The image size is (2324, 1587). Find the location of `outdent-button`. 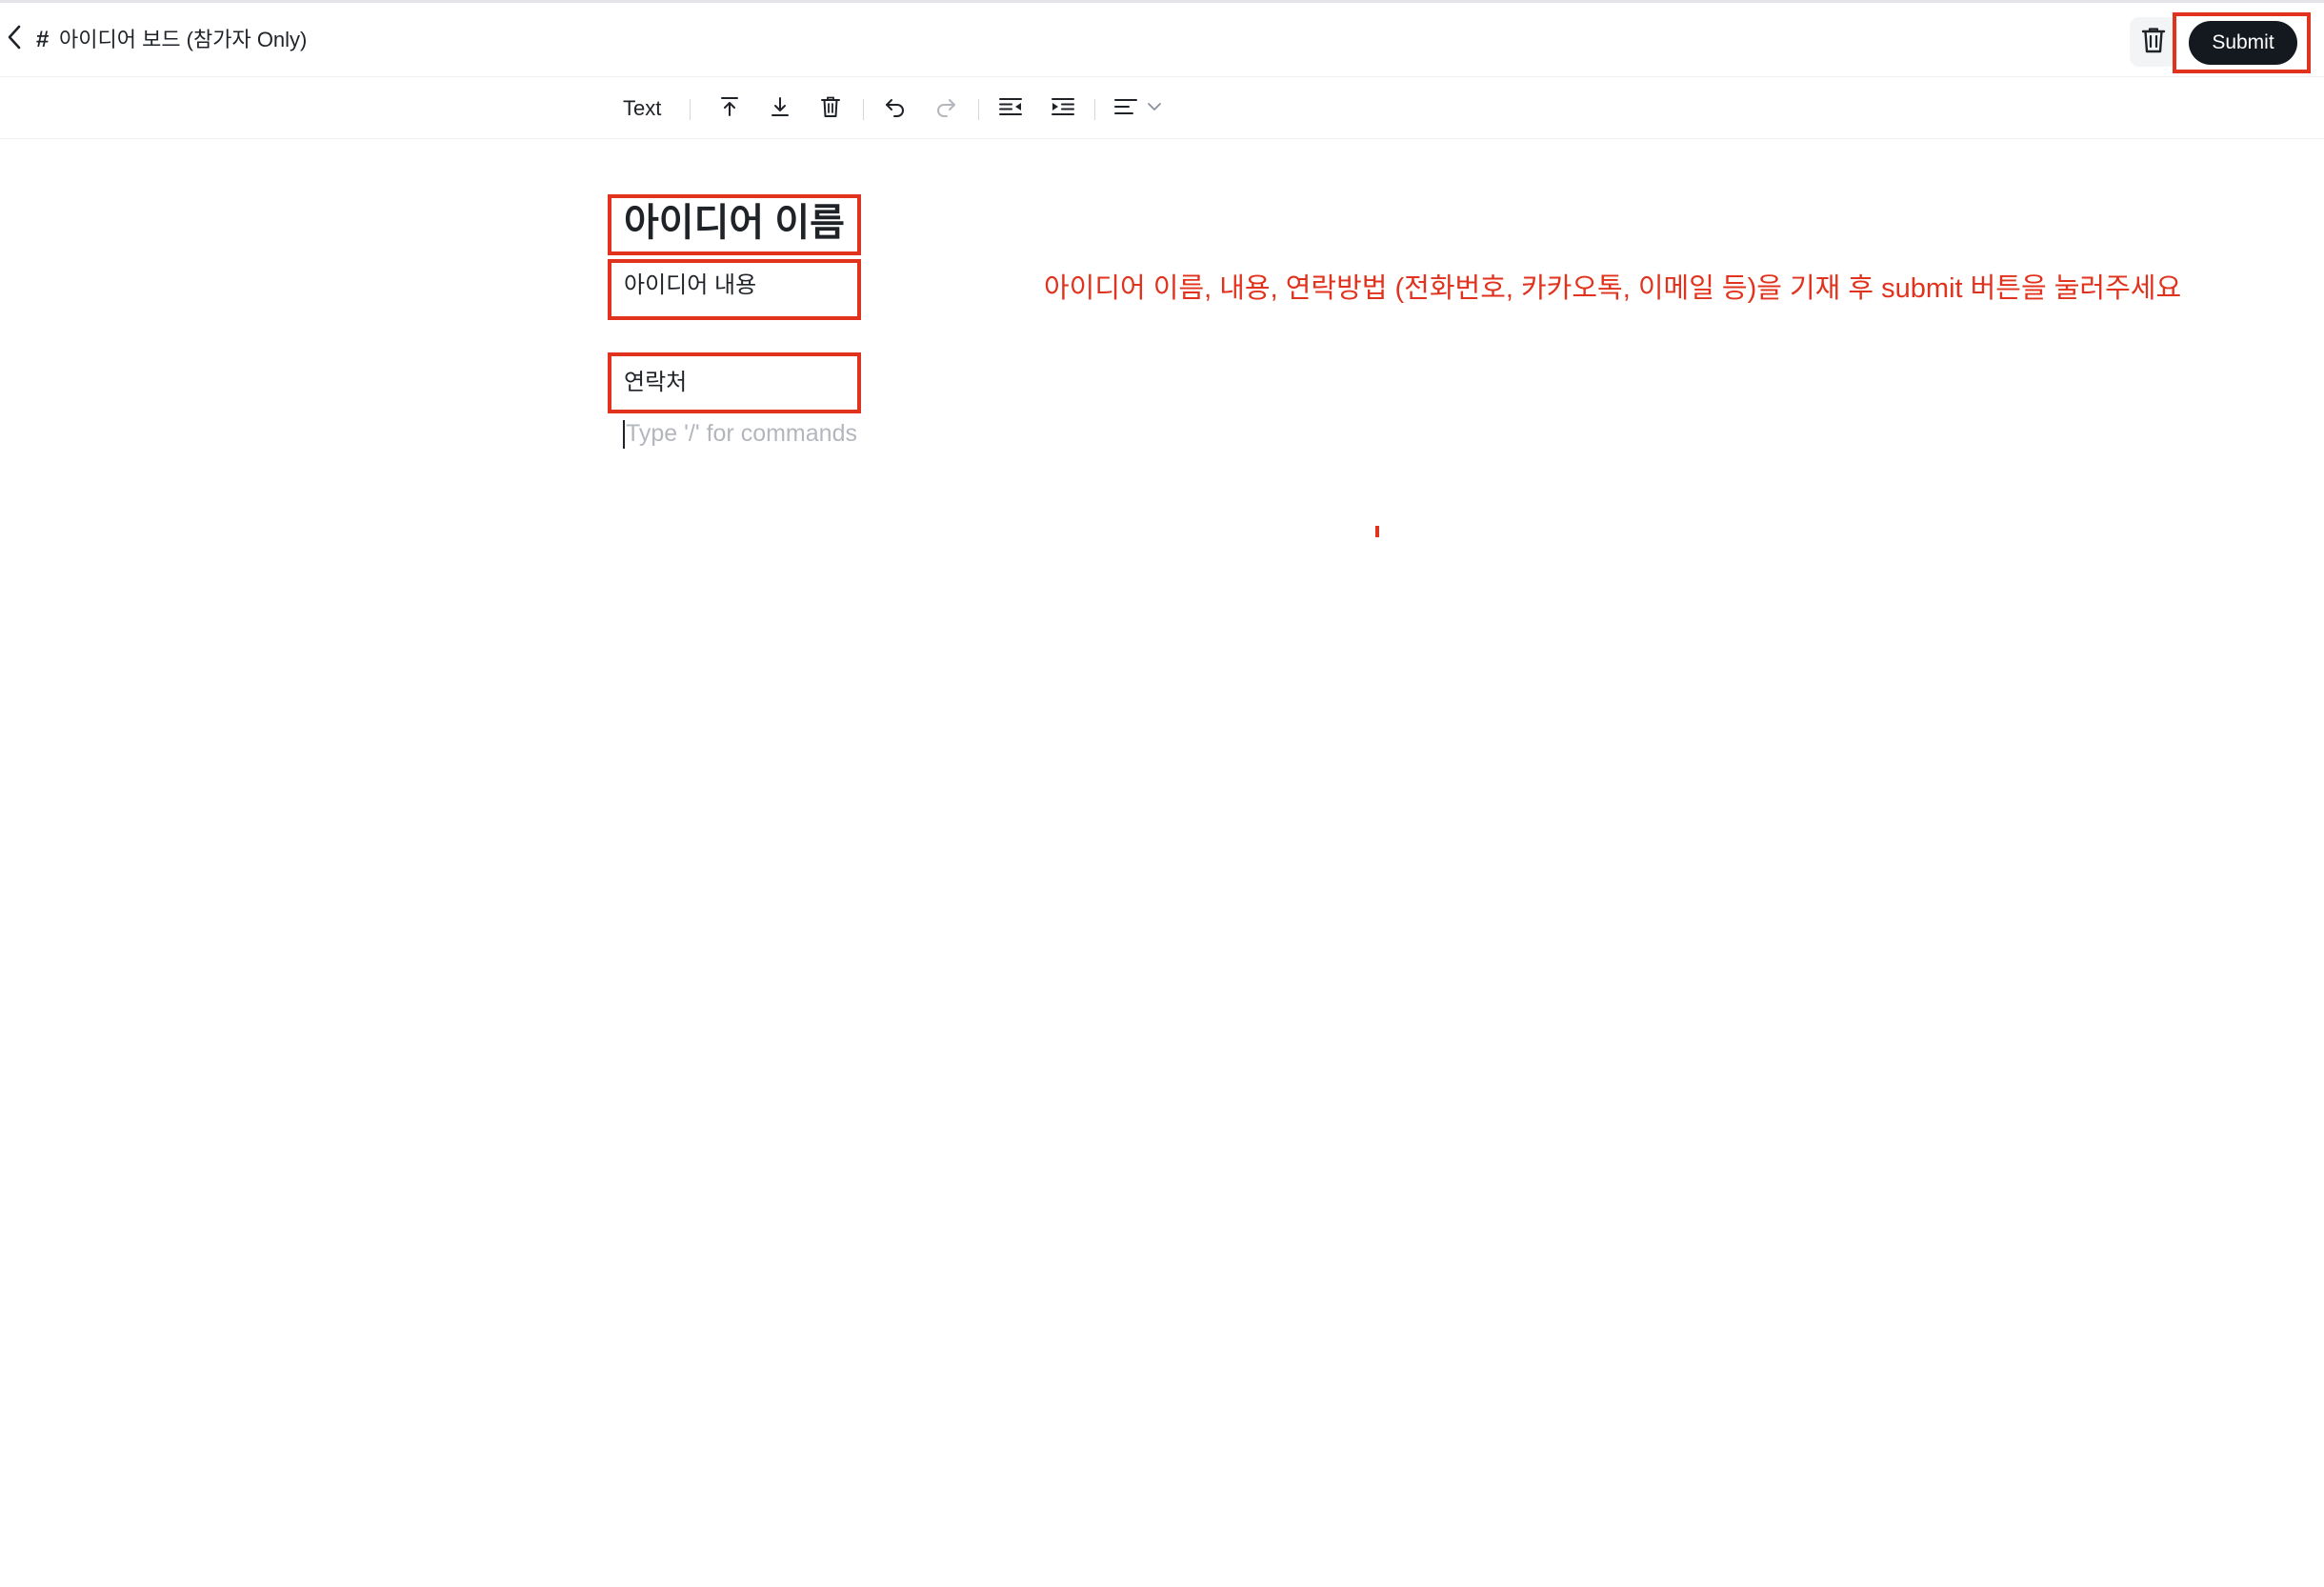

outdent-button is located at coordinates (1011, 109).